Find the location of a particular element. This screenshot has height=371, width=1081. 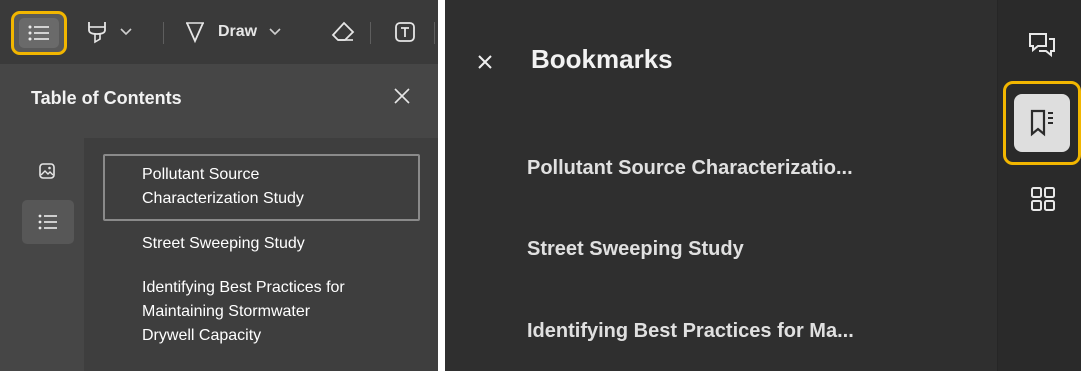

grid-icon is located at coordinates (1043, 199).